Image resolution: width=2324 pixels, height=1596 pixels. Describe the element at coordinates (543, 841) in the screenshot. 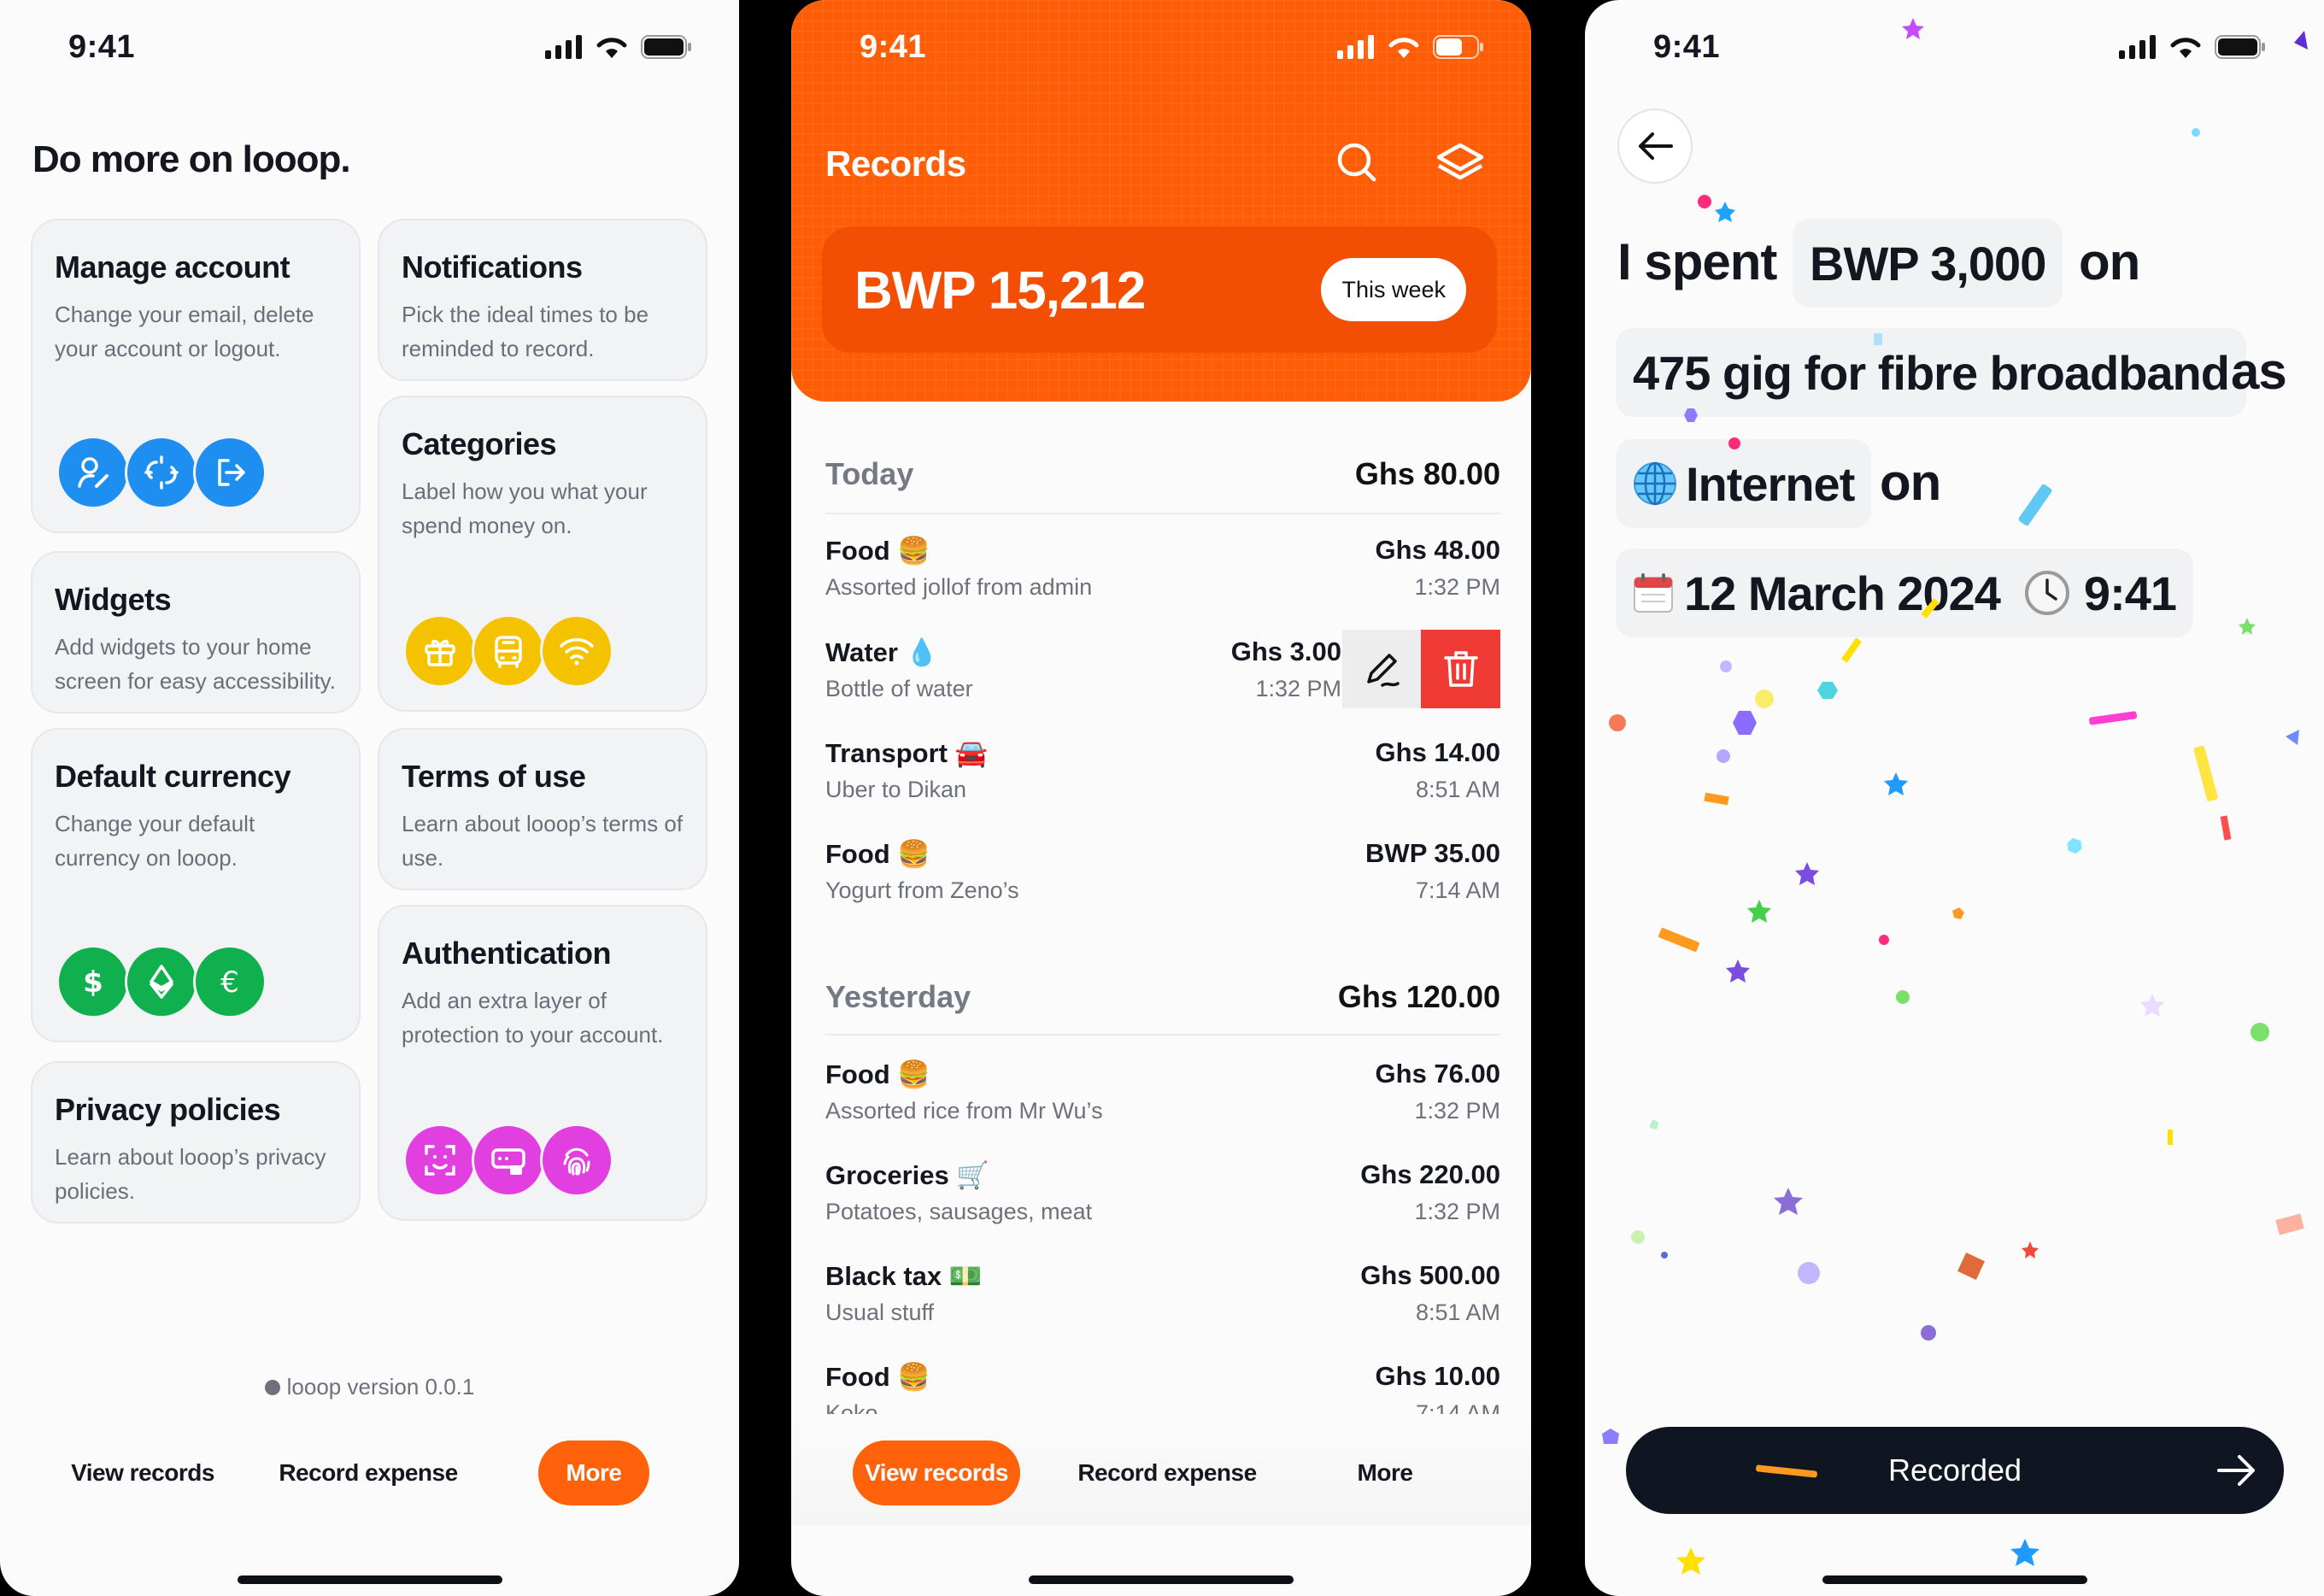

I see `card-description: Learn about looop’s terms of use.` at that location.